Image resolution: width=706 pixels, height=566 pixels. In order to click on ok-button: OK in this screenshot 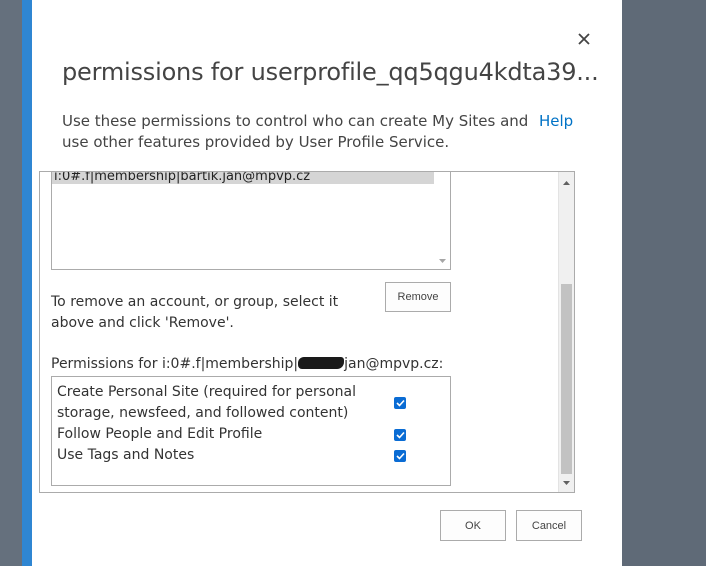, I will do `click(473, 525)`.